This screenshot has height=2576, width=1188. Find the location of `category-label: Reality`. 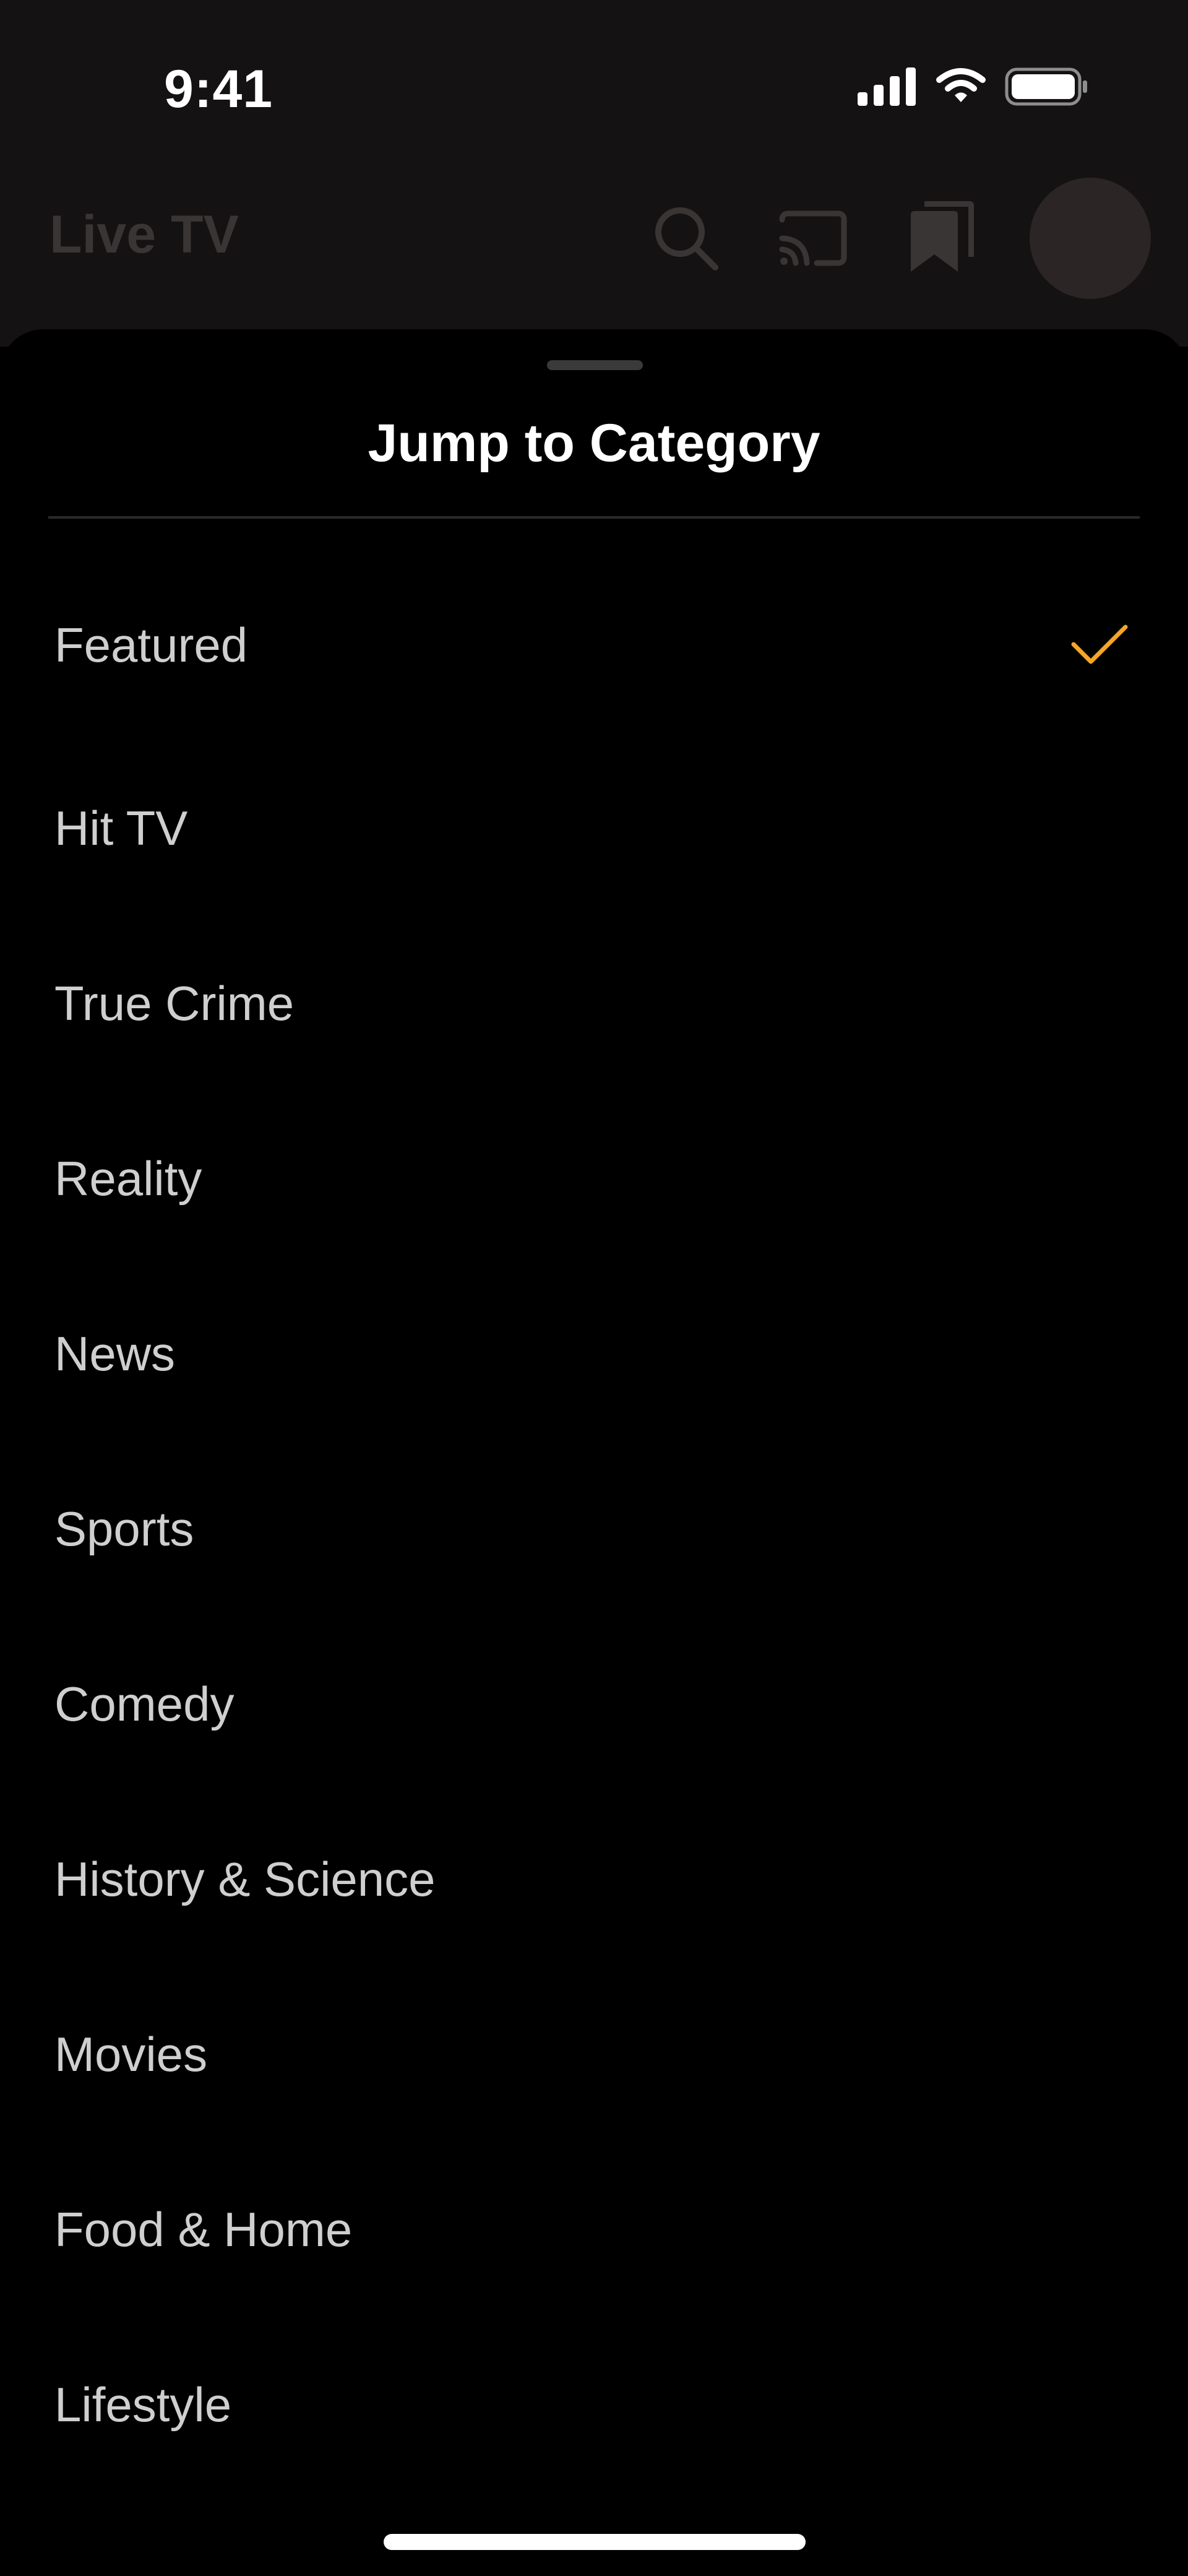

category-label: Reality is located at coordinates (128, 1178).